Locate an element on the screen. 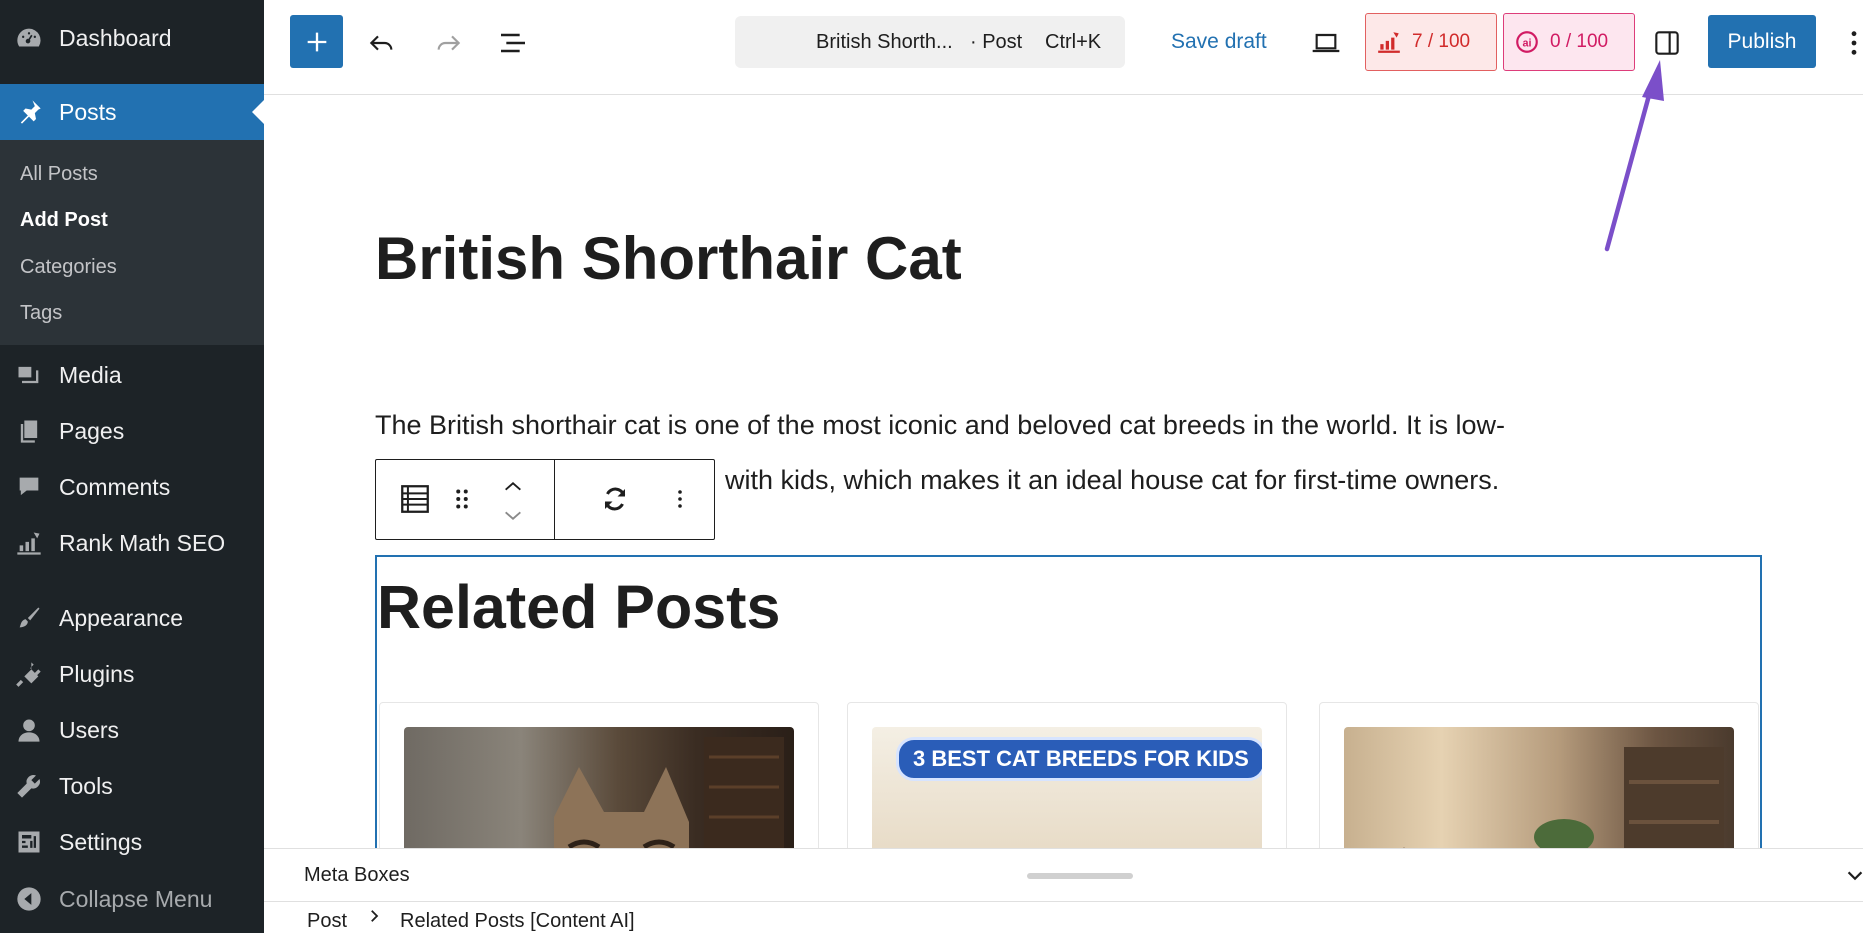  options-menu-button is located at coordinates (1853, 43).